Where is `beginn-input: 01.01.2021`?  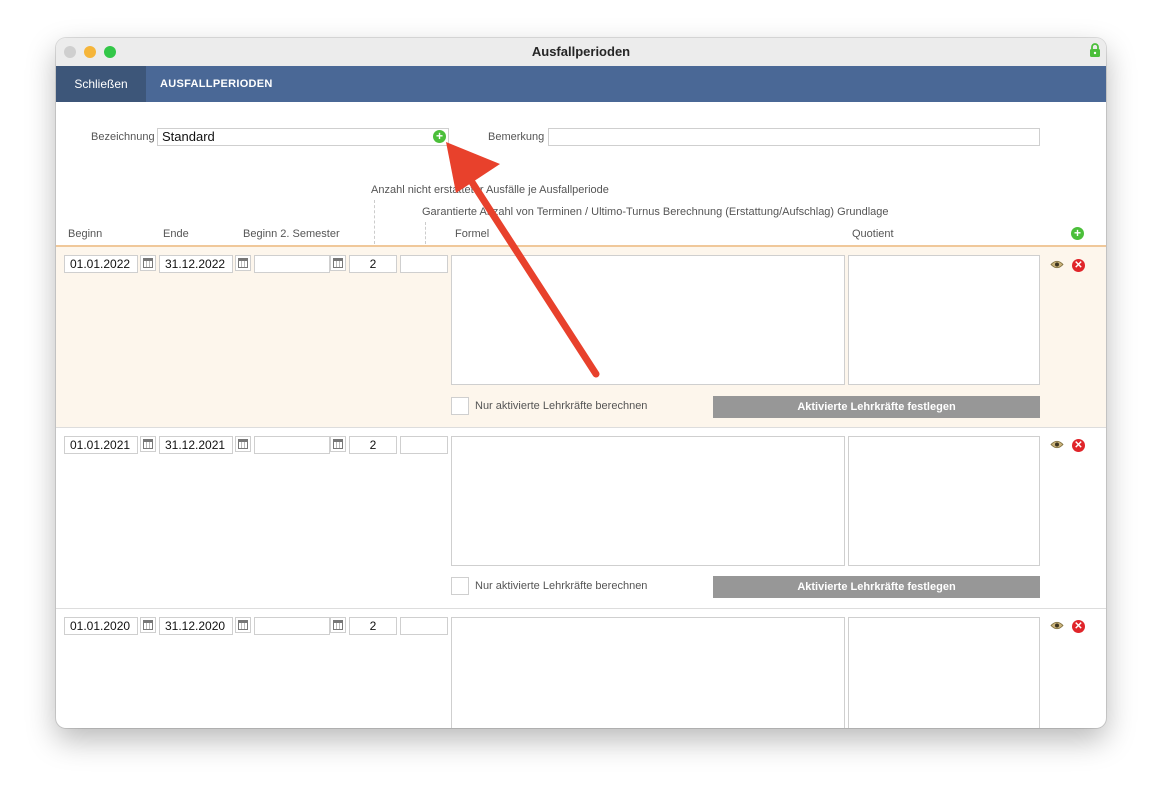
beginn-input: 01.01.2021 is located at coordinates (101, 445).